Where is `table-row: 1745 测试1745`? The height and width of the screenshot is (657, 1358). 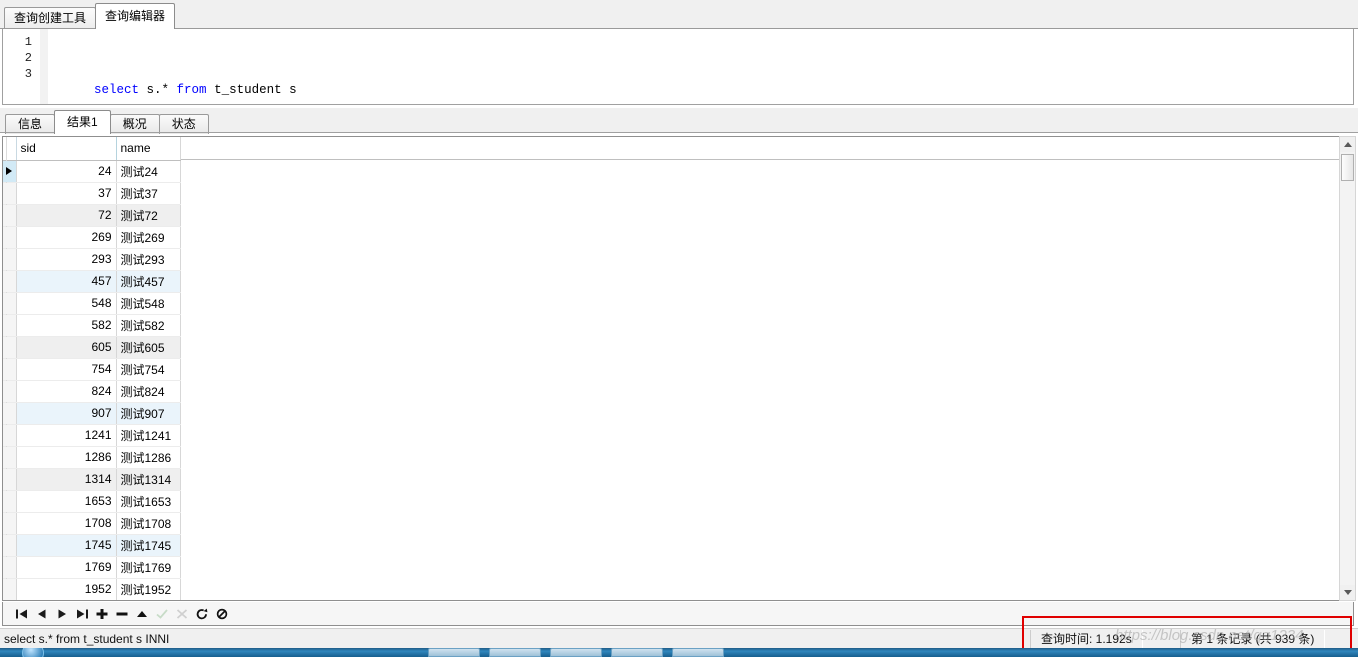
table-row: 1745 测试1745 is located at coordinates (92, 545).